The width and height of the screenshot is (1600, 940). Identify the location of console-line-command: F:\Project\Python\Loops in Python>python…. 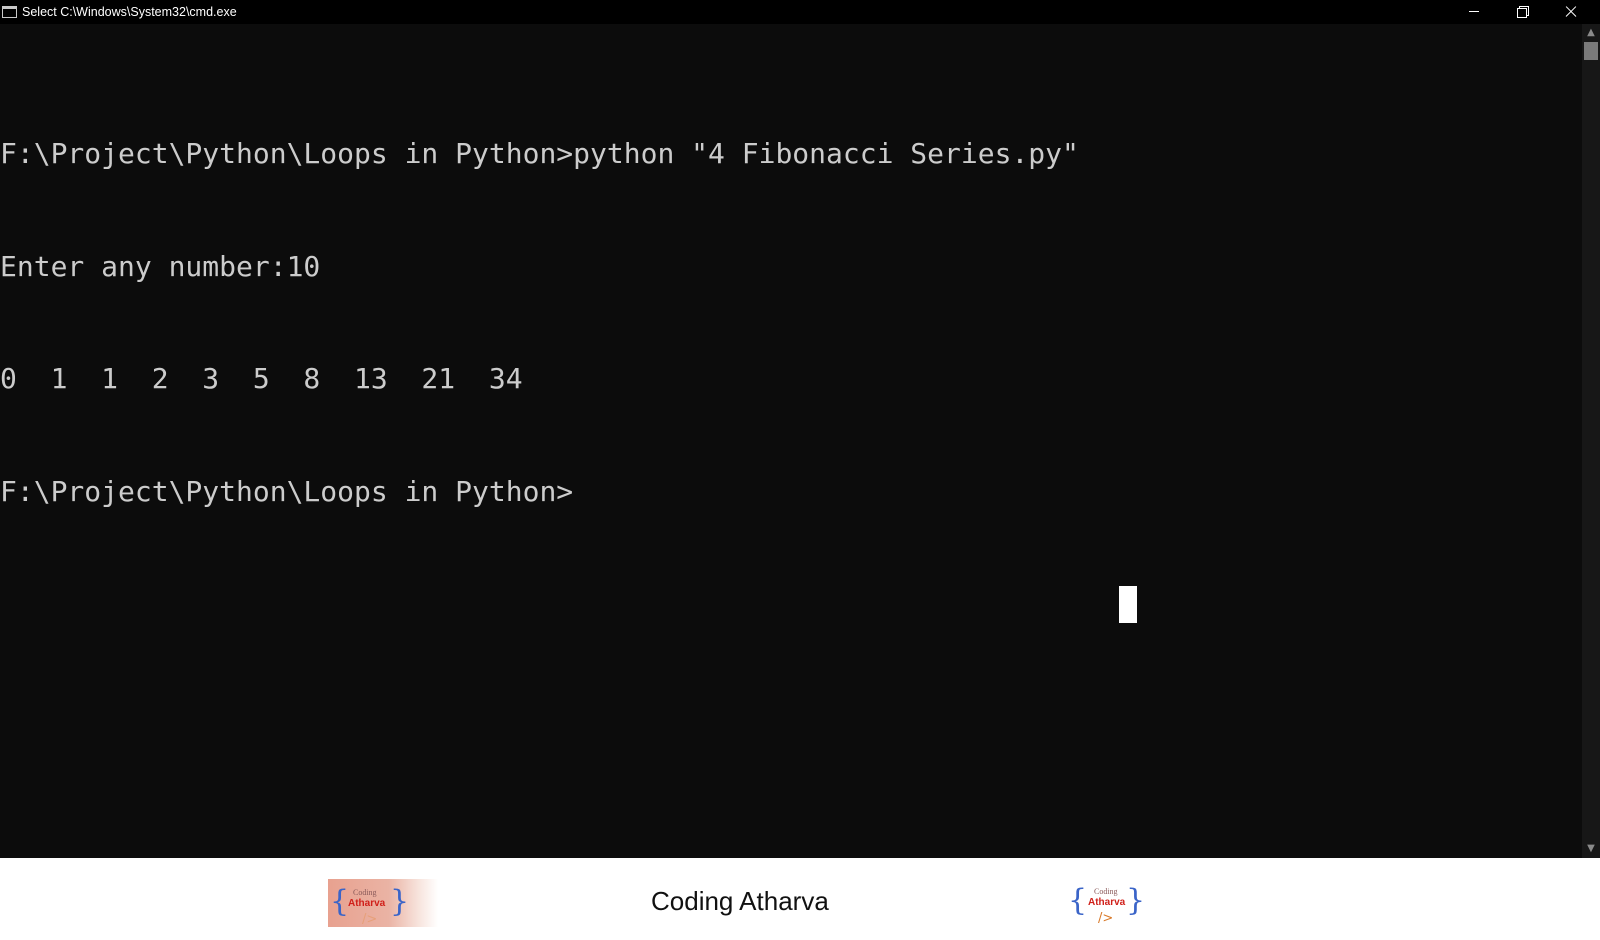
(539, 153).